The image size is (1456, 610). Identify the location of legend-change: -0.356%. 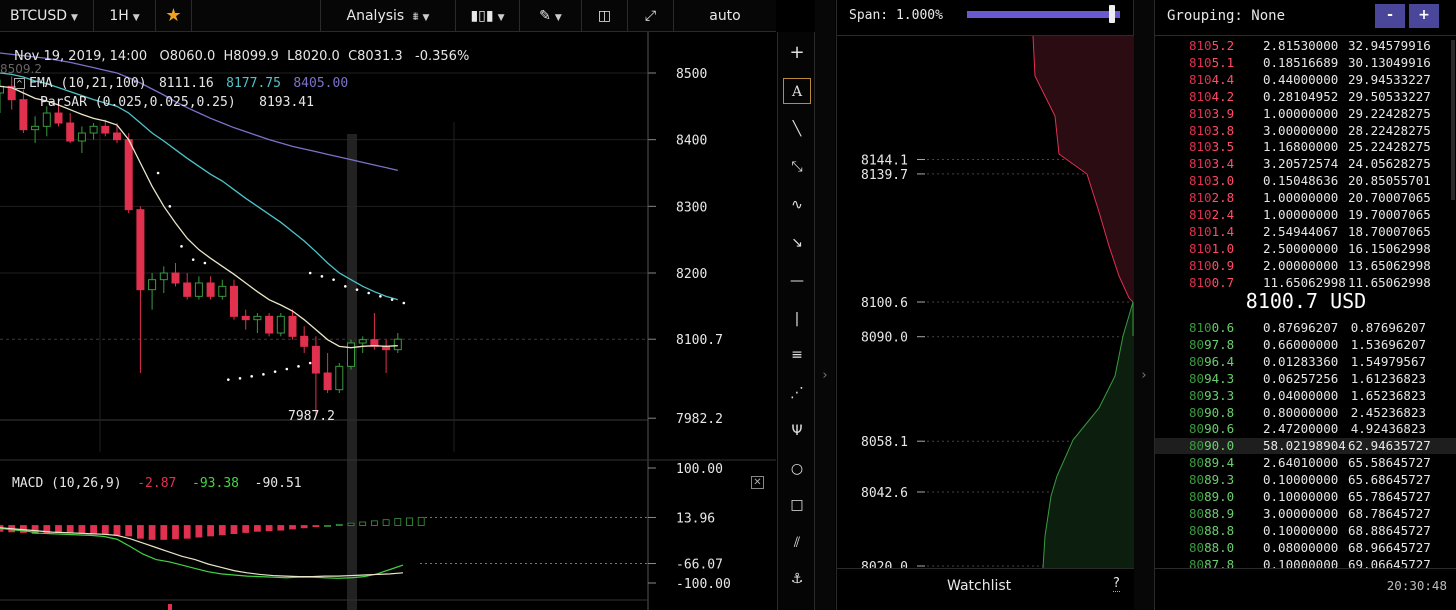
(442, 56).